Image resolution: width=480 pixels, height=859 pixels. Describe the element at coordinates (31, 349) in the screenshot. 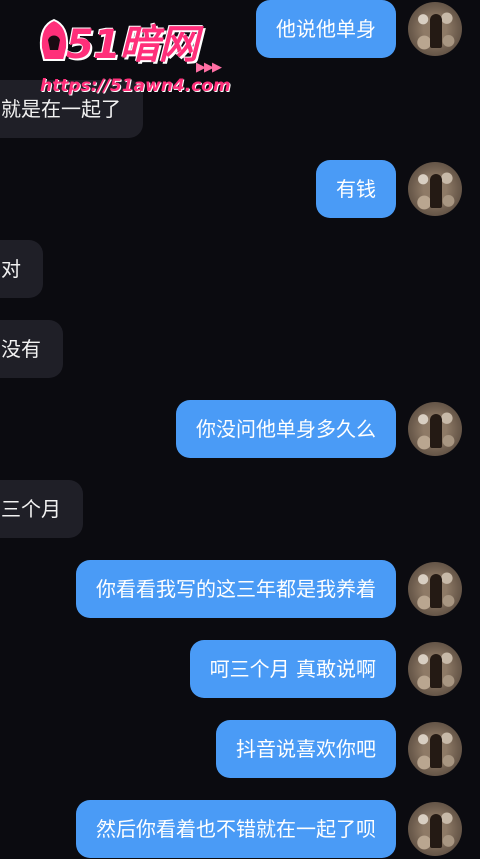

I see `message-bubble-received: 没有` at that location.